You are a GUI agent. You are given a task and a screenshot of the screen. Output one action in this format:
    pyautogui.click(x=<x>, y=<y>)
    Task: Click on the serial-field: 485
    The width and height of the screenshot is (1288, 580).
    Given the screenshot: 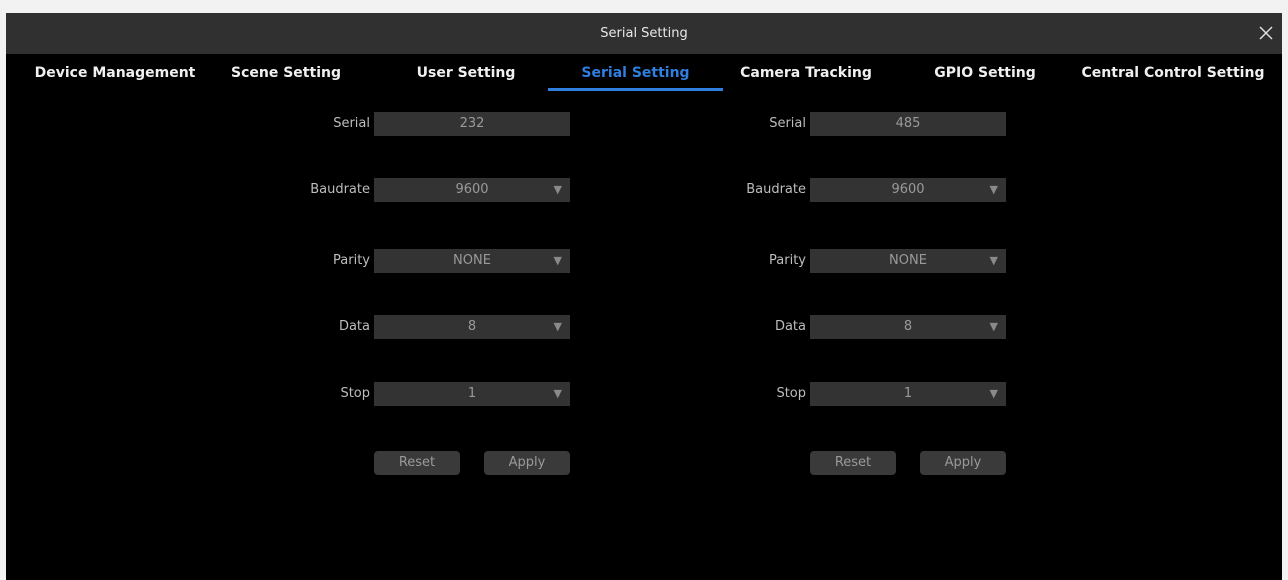 What is the action you would take?
    pyautogui.click(x=908, y=124)
    